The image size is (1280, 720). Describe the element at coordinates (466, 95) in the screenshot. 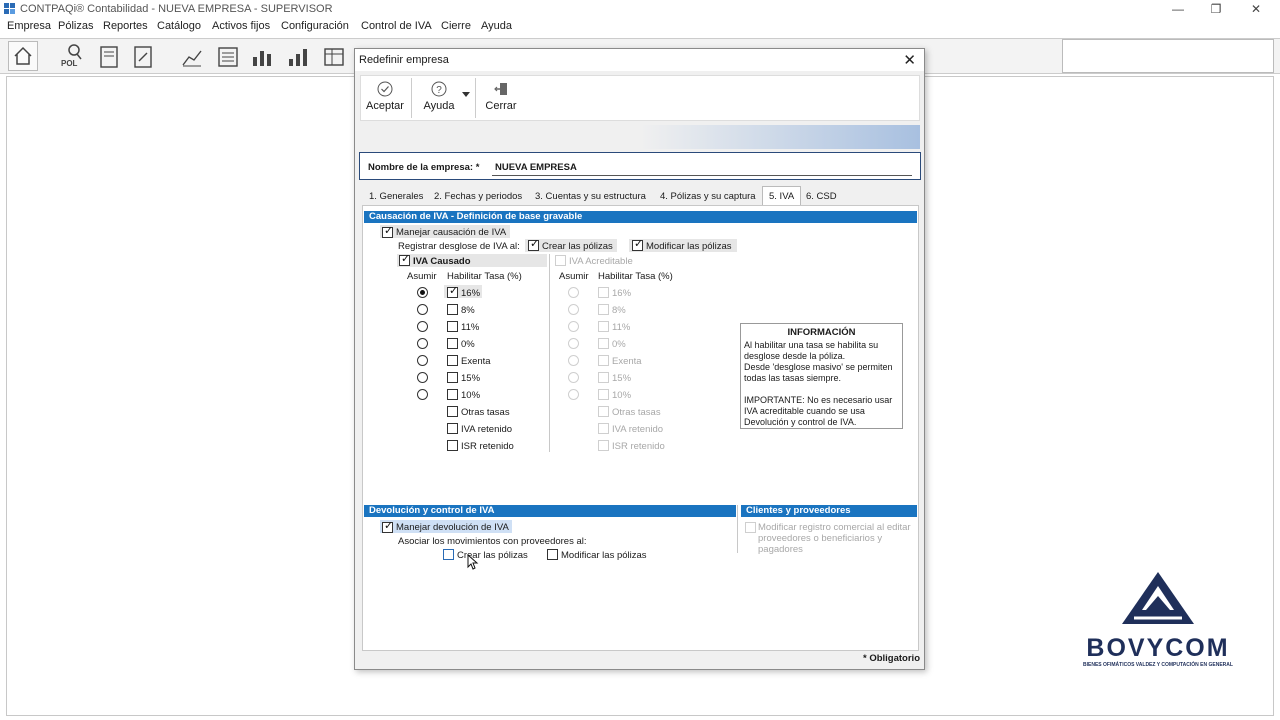

I see `dropdown-arrow-icon` at that location.